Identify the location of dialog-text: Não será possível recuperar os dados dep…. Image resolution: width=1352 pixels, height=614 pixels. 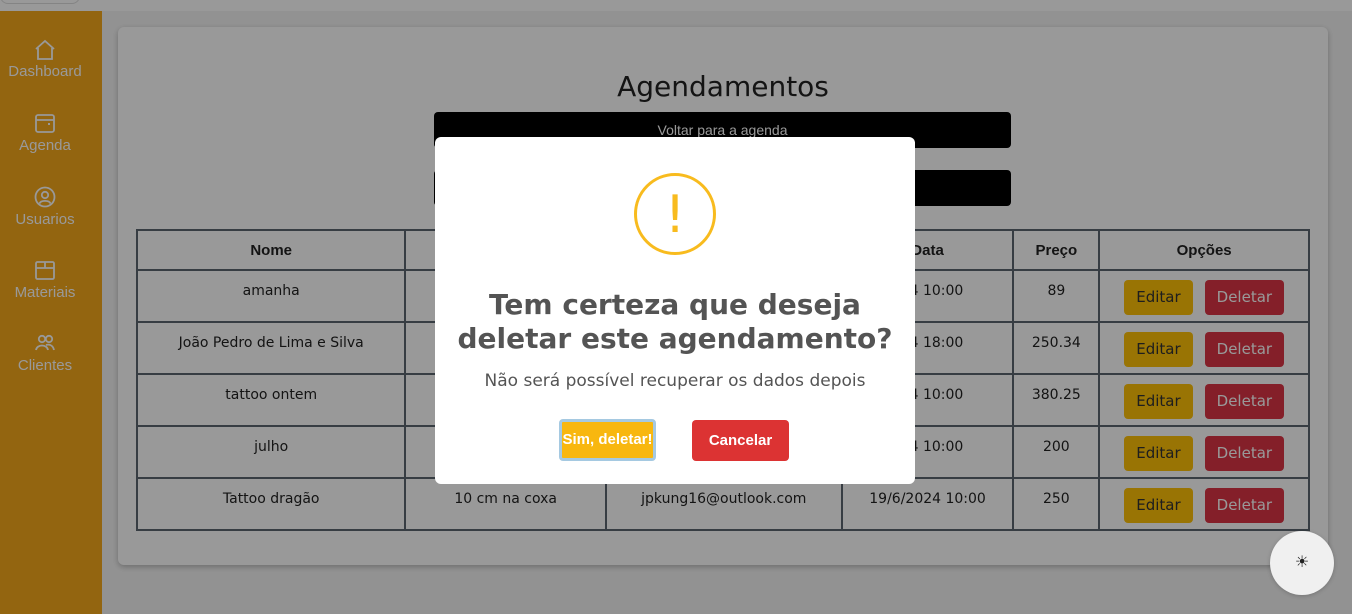
(675, 381).